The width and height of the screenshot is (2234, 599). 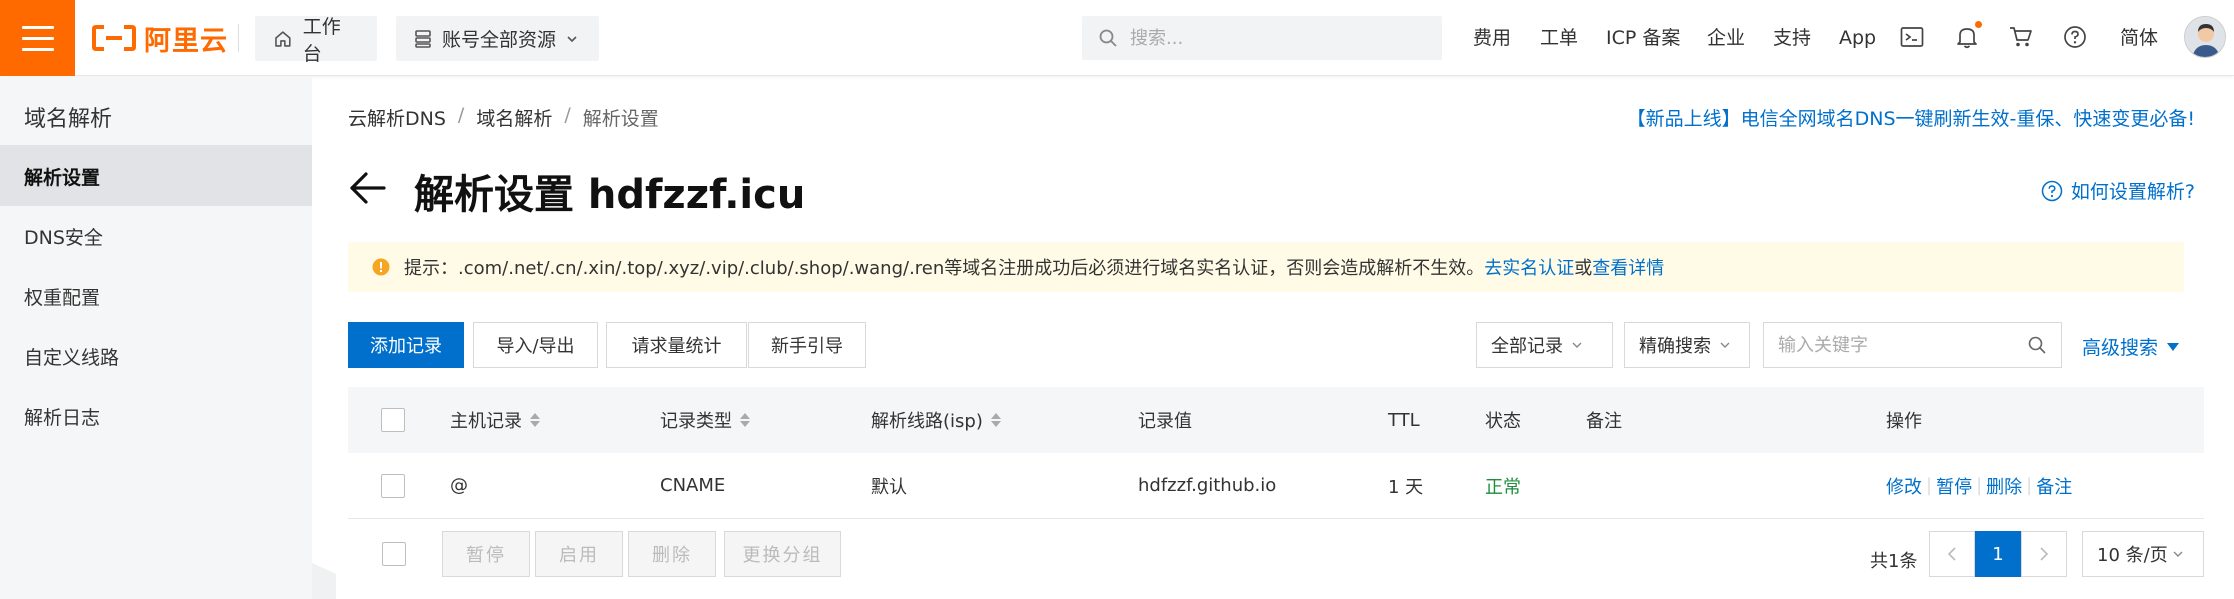 I want to click on breadcrumb-item-domain: 域名解析, so click(x=514, y=117).